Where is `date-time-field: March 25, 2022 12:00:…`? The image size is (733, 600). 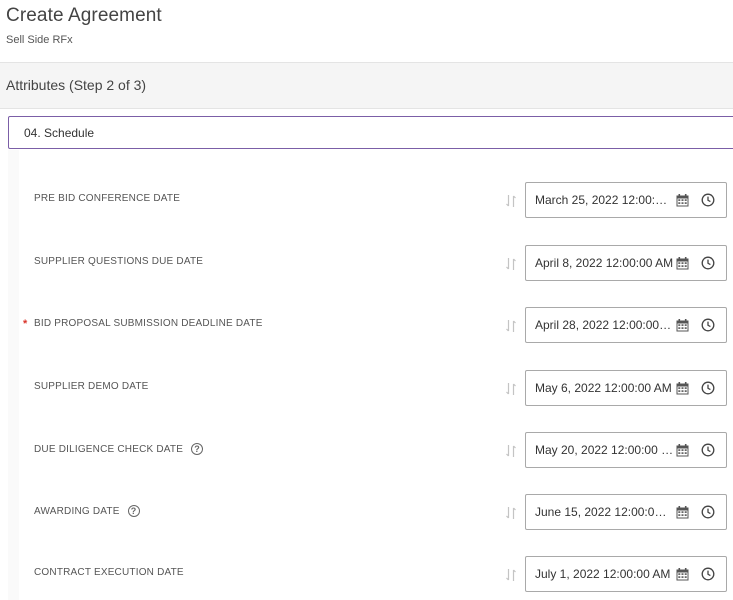 date-time-field: March 25, 2022 12:00:… is located at coordinates (626, 200).